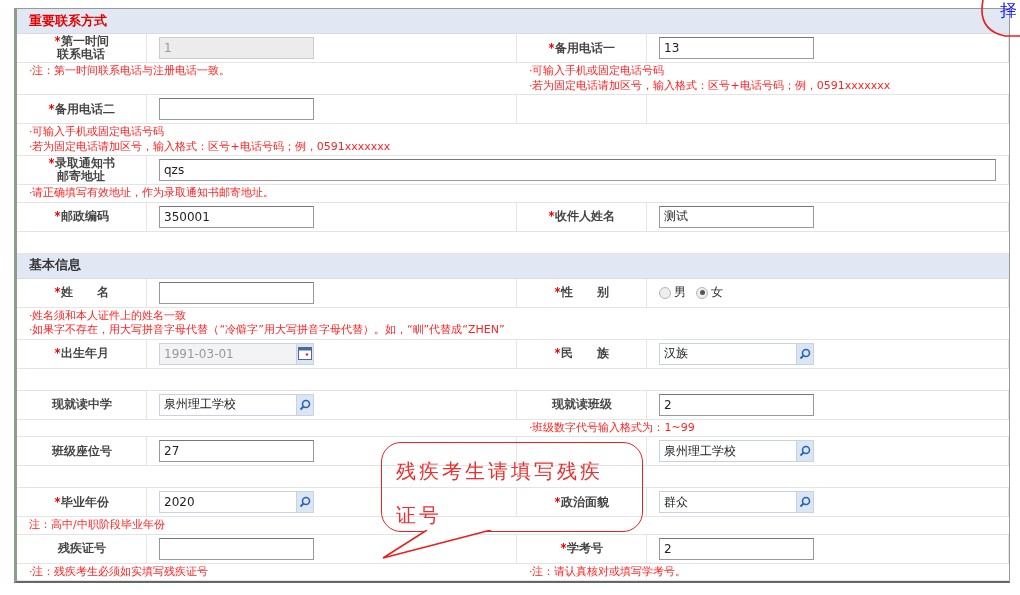 This screenshot has height=595, width=1020. Describe the element at coordinates (727, 502) in the screenshot. I see `search-field: 群众` at that location.